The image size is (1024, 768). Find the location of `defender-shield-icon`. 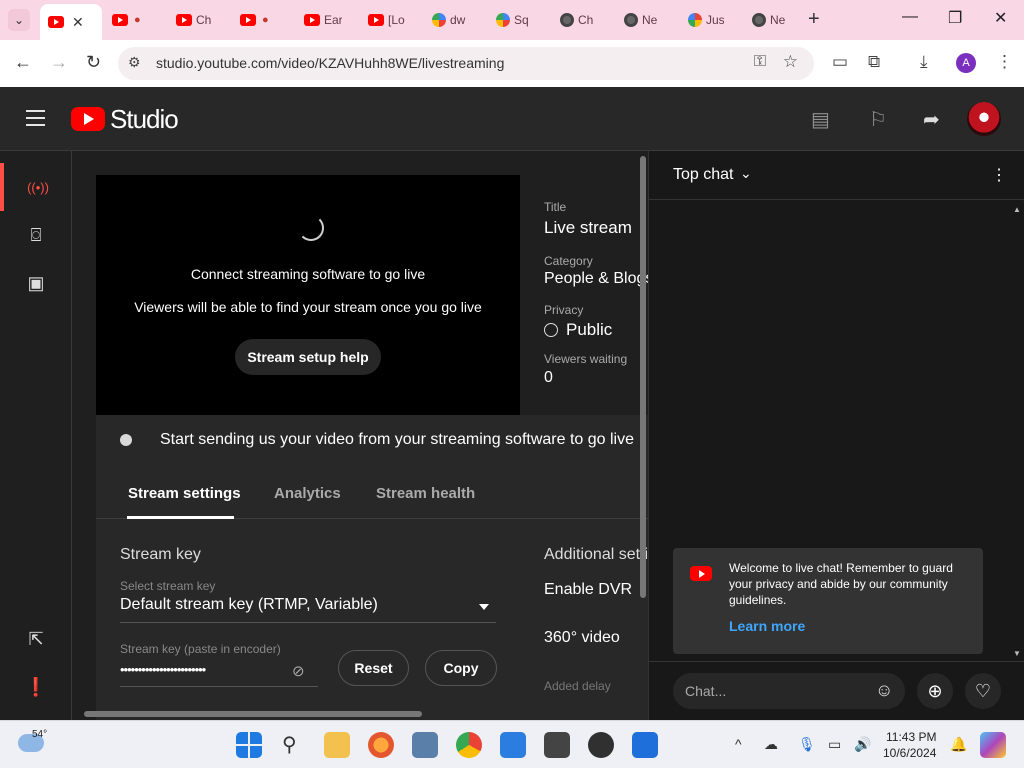

defender-shield-icon is located at coordinates (645, 745).